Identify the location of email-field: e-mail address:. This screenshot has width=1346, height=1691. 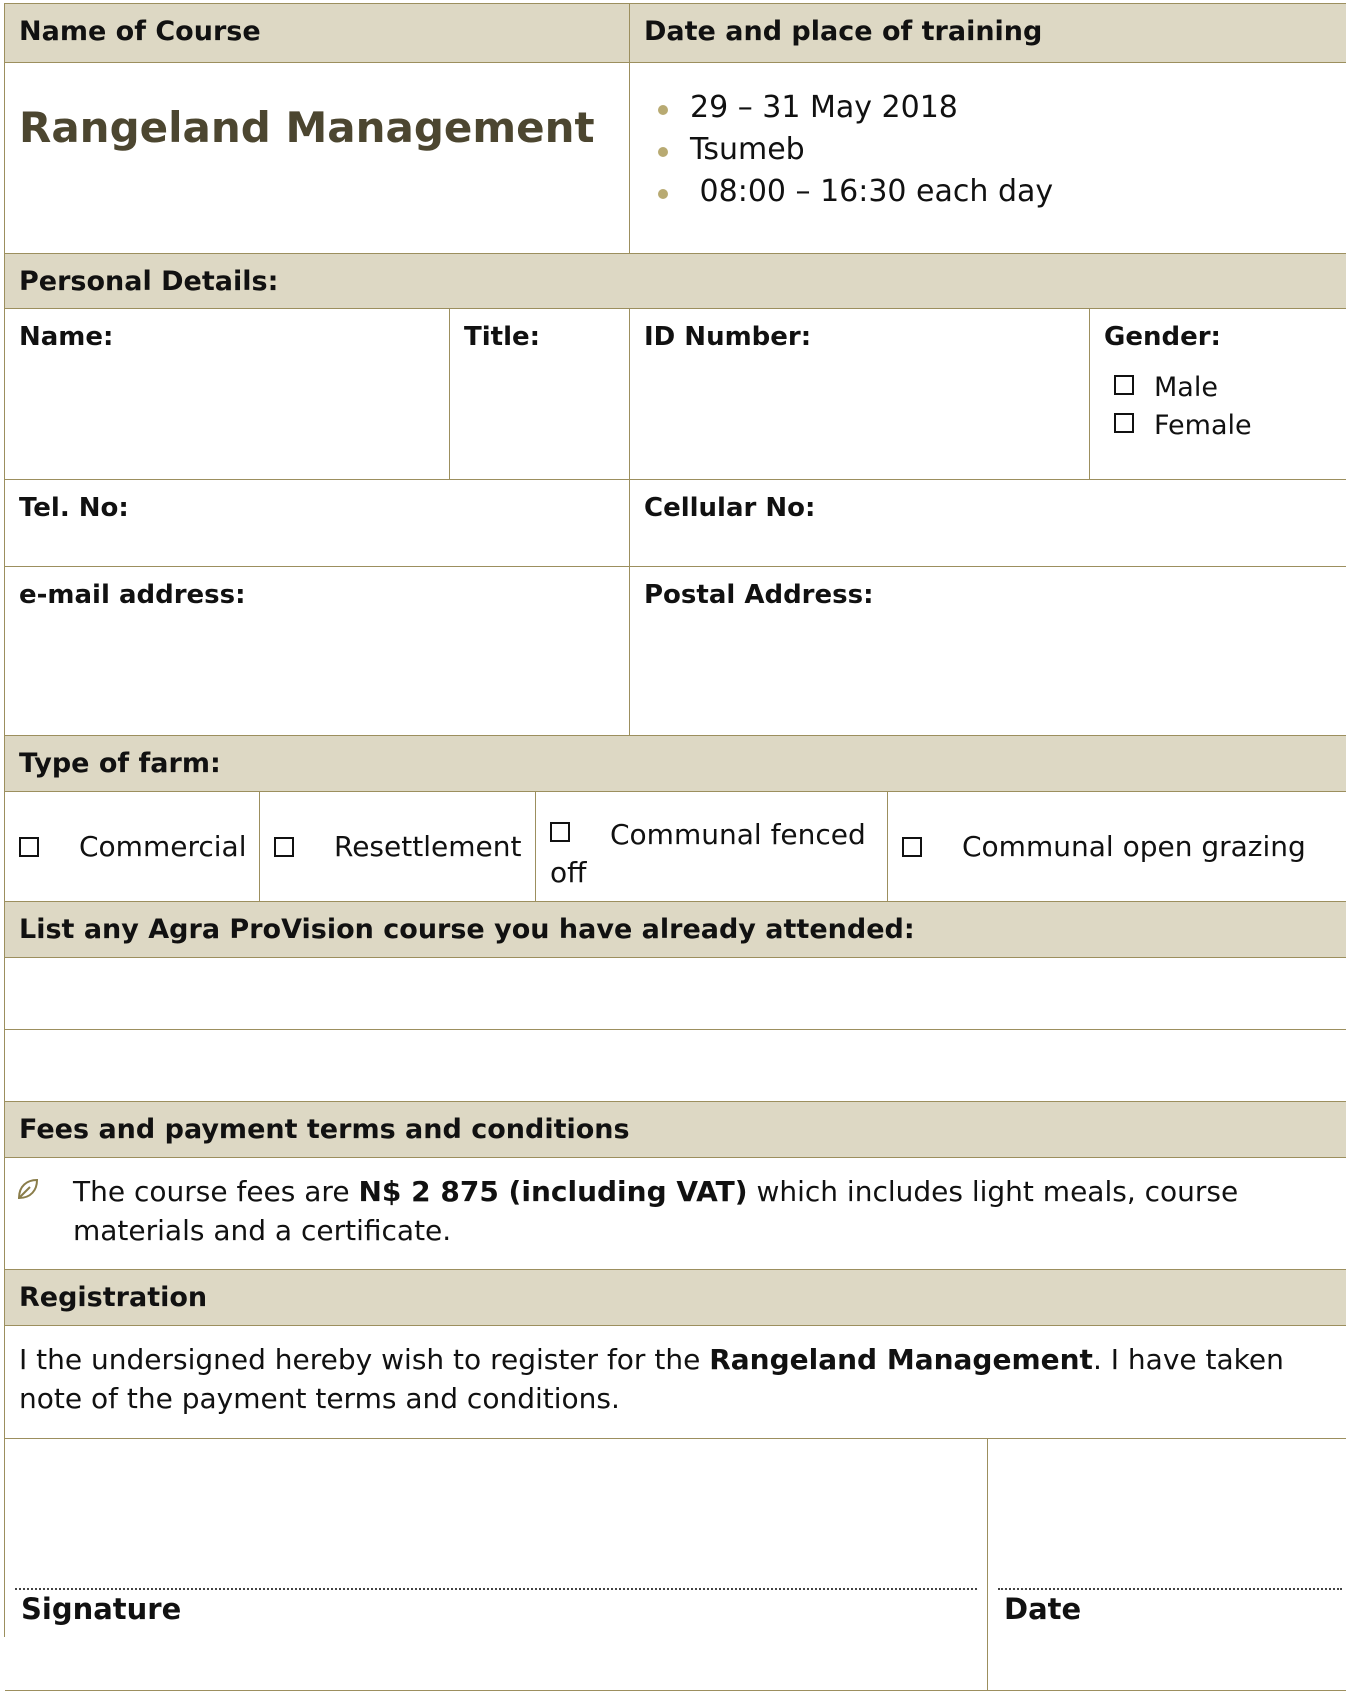
(317, 651).